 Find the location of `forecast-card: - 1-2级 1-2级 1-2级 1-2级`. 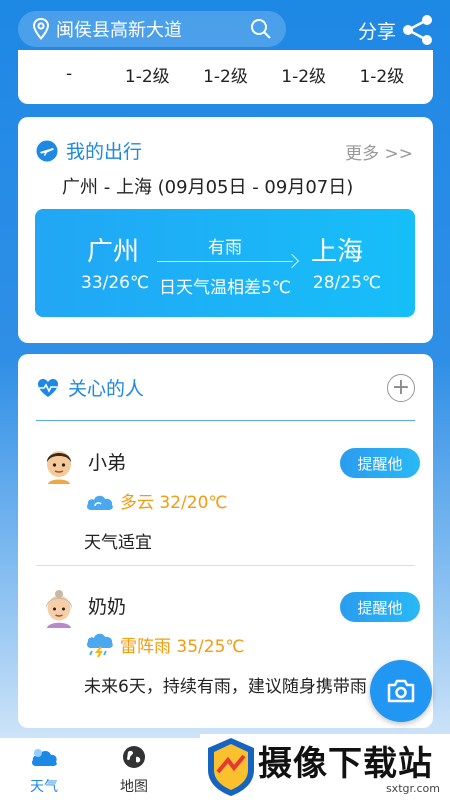

forecast-card: - 1-2级 1-2级 1-2级 1-2级 is located at coordinates (225, 77).